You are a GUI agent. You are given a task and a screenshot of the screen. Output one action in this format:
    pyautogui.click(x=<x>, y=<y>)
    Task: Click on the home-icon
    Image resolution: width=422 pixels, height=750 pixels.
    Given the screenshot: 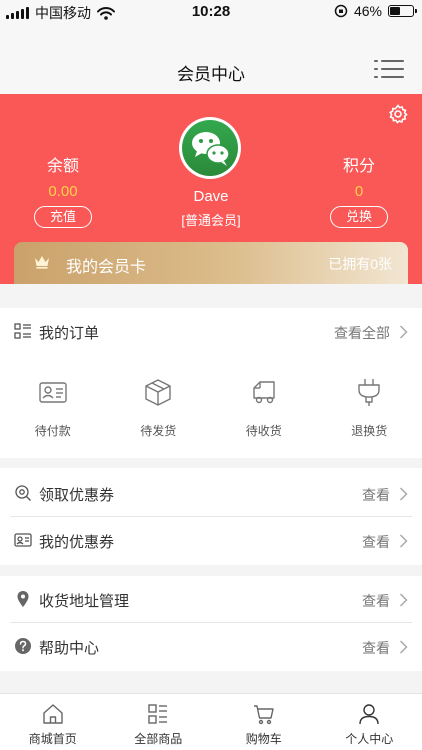 What is the action you would take?
    pyautogui.click(x=53, y=714)
    